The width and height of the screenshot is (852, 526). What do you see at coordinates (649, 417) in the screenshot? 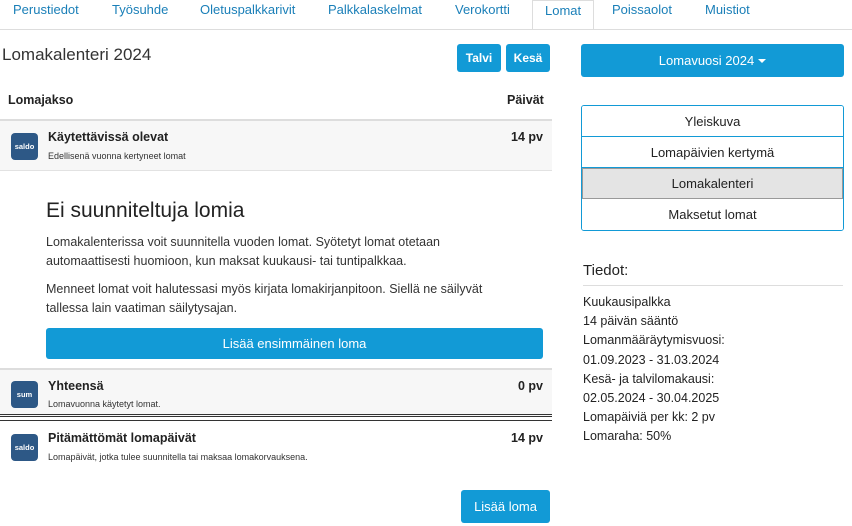
I see `info-days-per-month: Lomapäiviä per kk: 2 pv` at bounding box center [649, 417].